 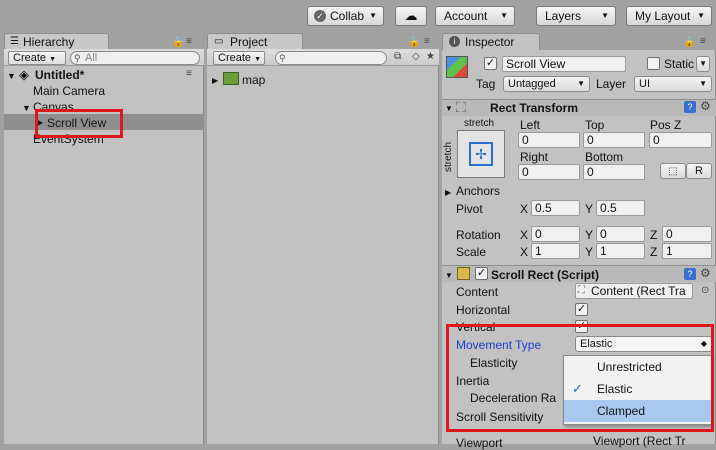 What do you see at coordinates (653, 63) in the screenshot?
I see `static-checkbox` at bounding box center [653, 63].